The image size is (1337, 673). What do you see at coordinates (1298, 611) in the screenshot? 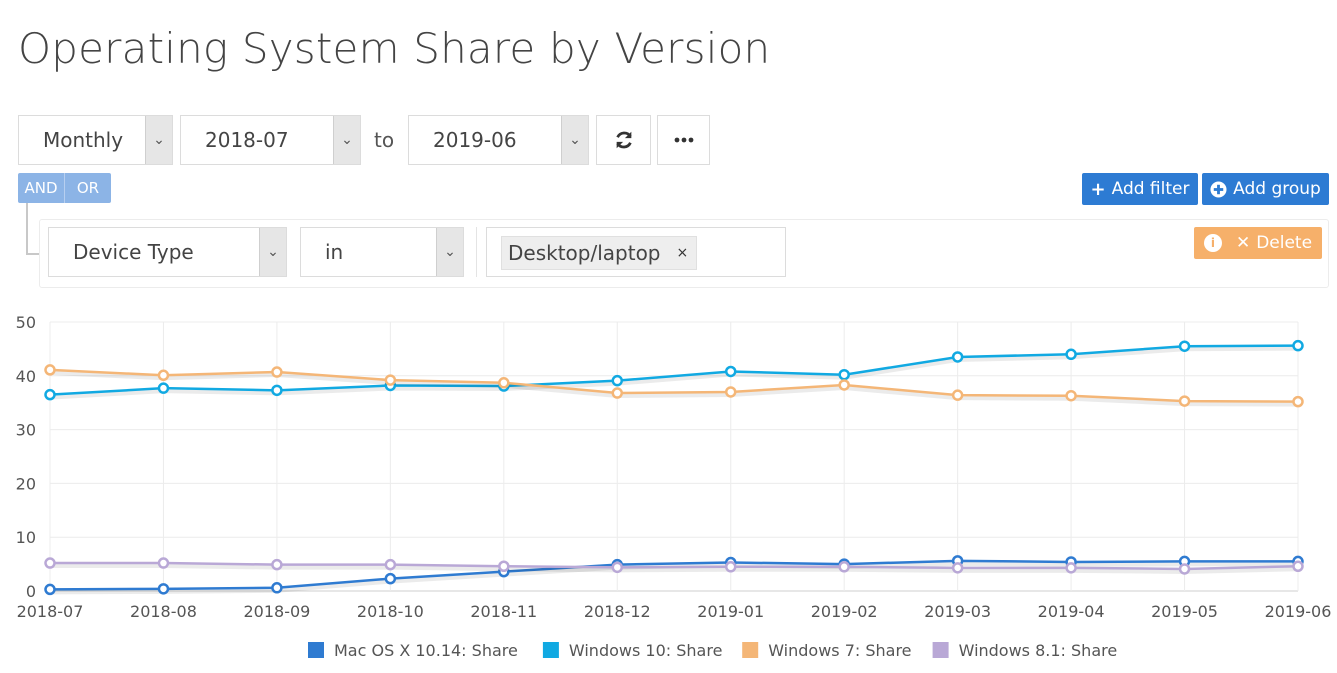
I see `x-tick-label: 2019-06` at bounding box center [1298, 611].